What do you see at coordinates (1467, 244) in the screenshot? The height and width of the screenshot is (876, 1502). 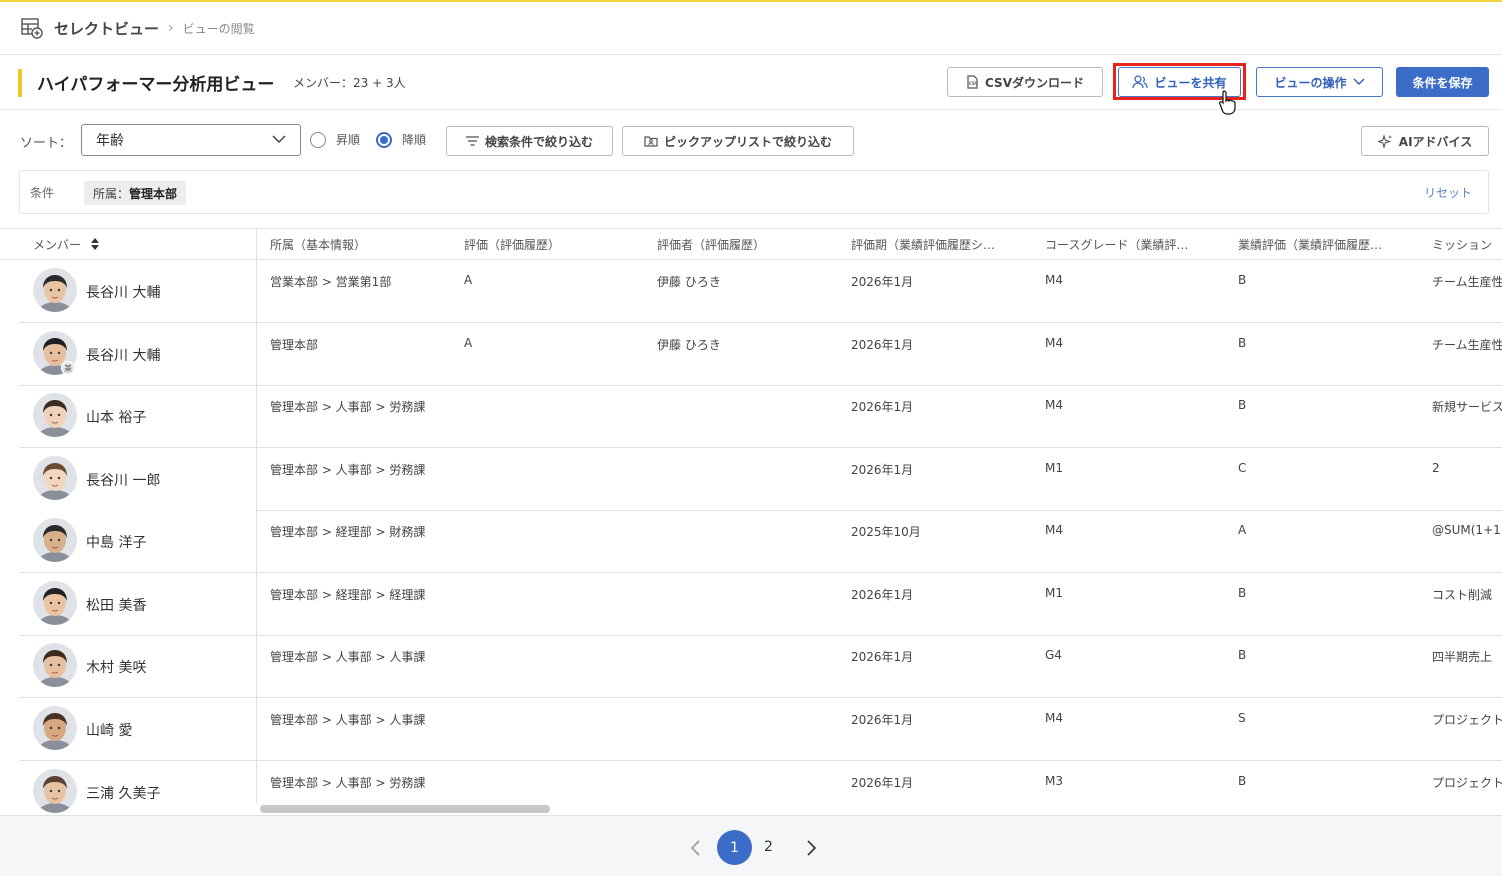 I see `column-header: ミッション` at bounding box center [1467, 244].